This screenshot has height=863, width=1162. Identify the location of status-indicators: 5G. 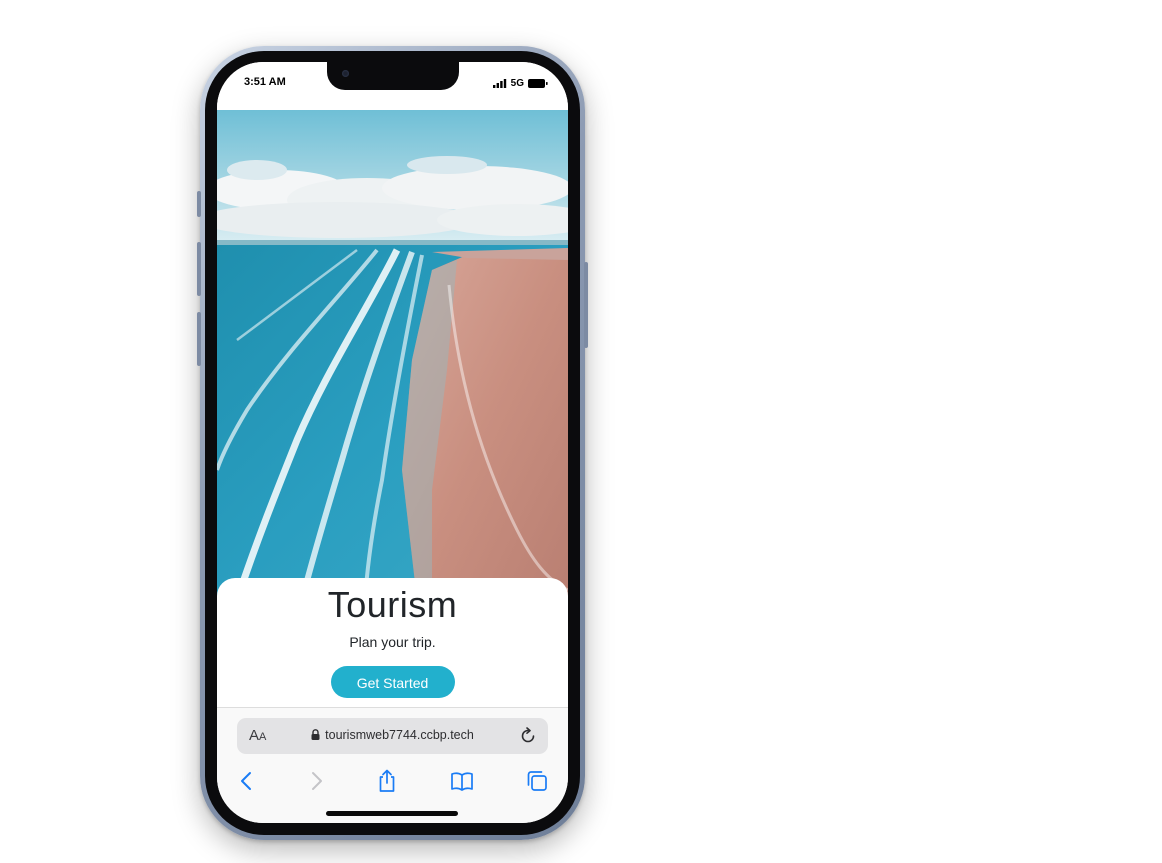
(520, 83).